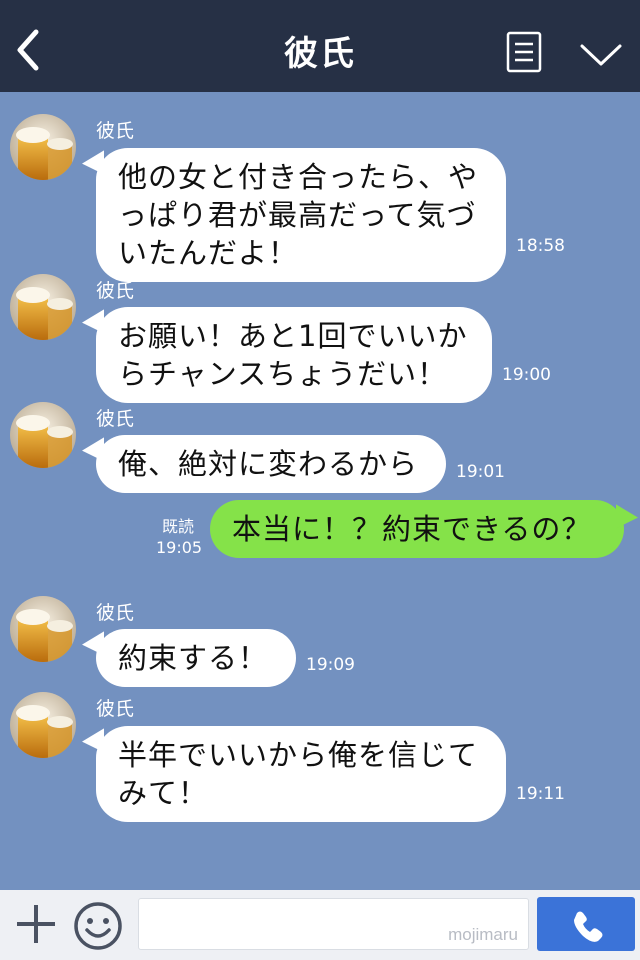  What do you see at coordinates (179, 537) in the screenshot?
I see `read-receipt: 既読 19:05` at bounding box center [179, 537].